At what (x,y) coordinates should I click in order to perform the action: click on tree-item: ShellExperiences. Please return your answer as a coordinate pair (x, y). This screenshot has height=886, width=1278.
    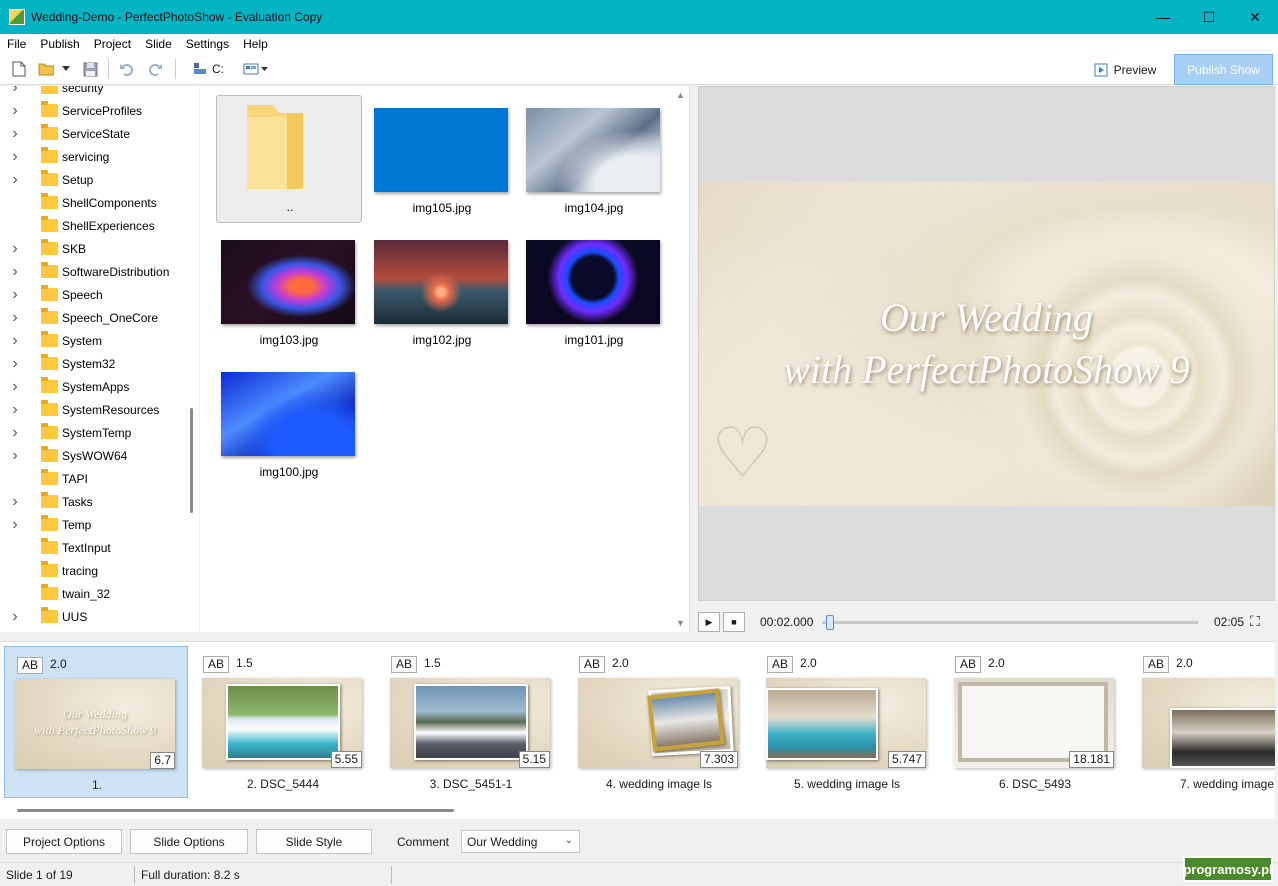
    Looking at the image, I should click on (92, 225).